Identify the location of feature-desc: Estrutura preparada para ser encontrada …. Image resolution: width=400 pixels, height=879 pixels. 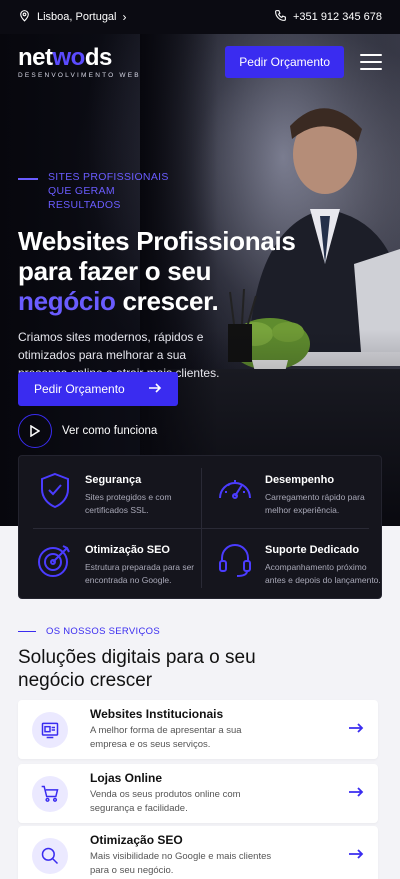
(140, 573).